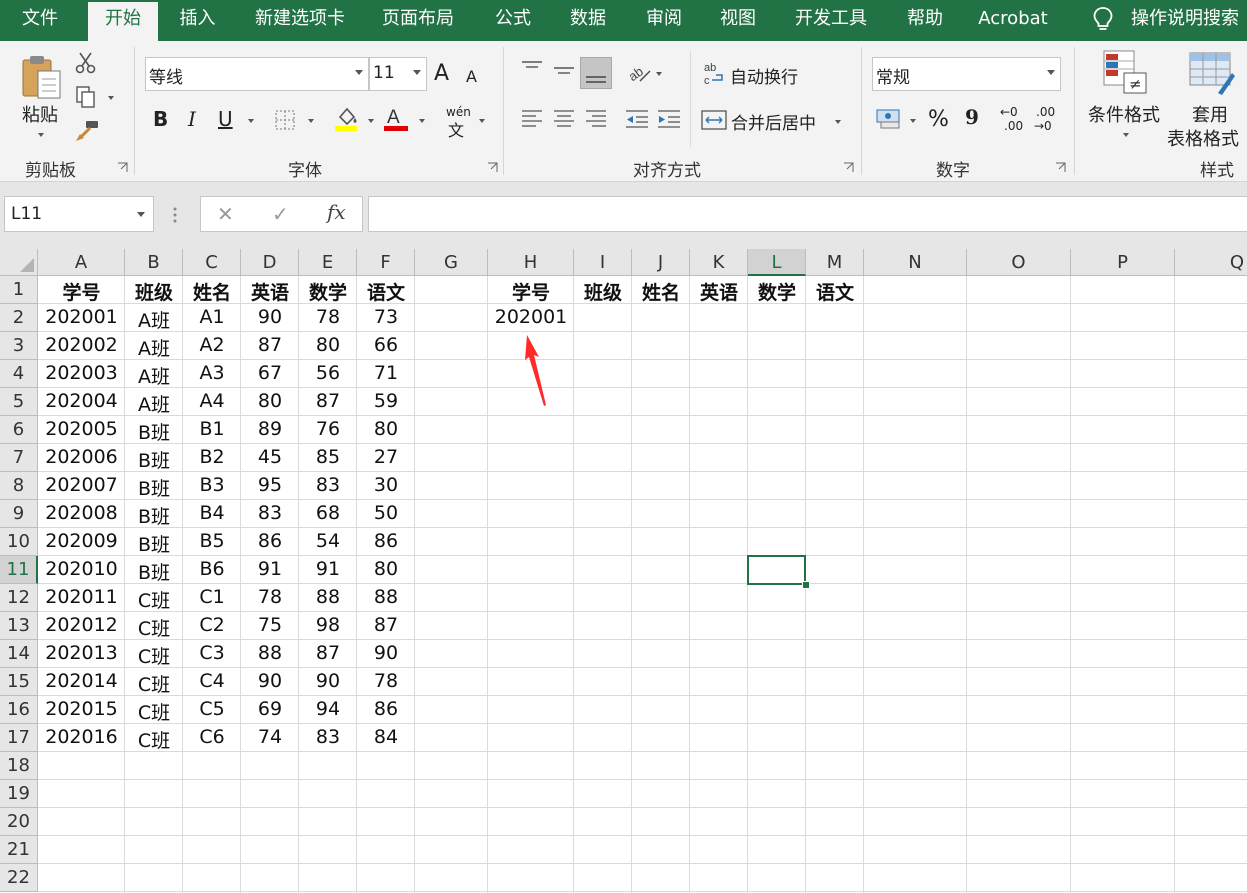 This screenshot has width=1247, height=893. I want to click on cancel-icon: ✕, so click(225, 214).